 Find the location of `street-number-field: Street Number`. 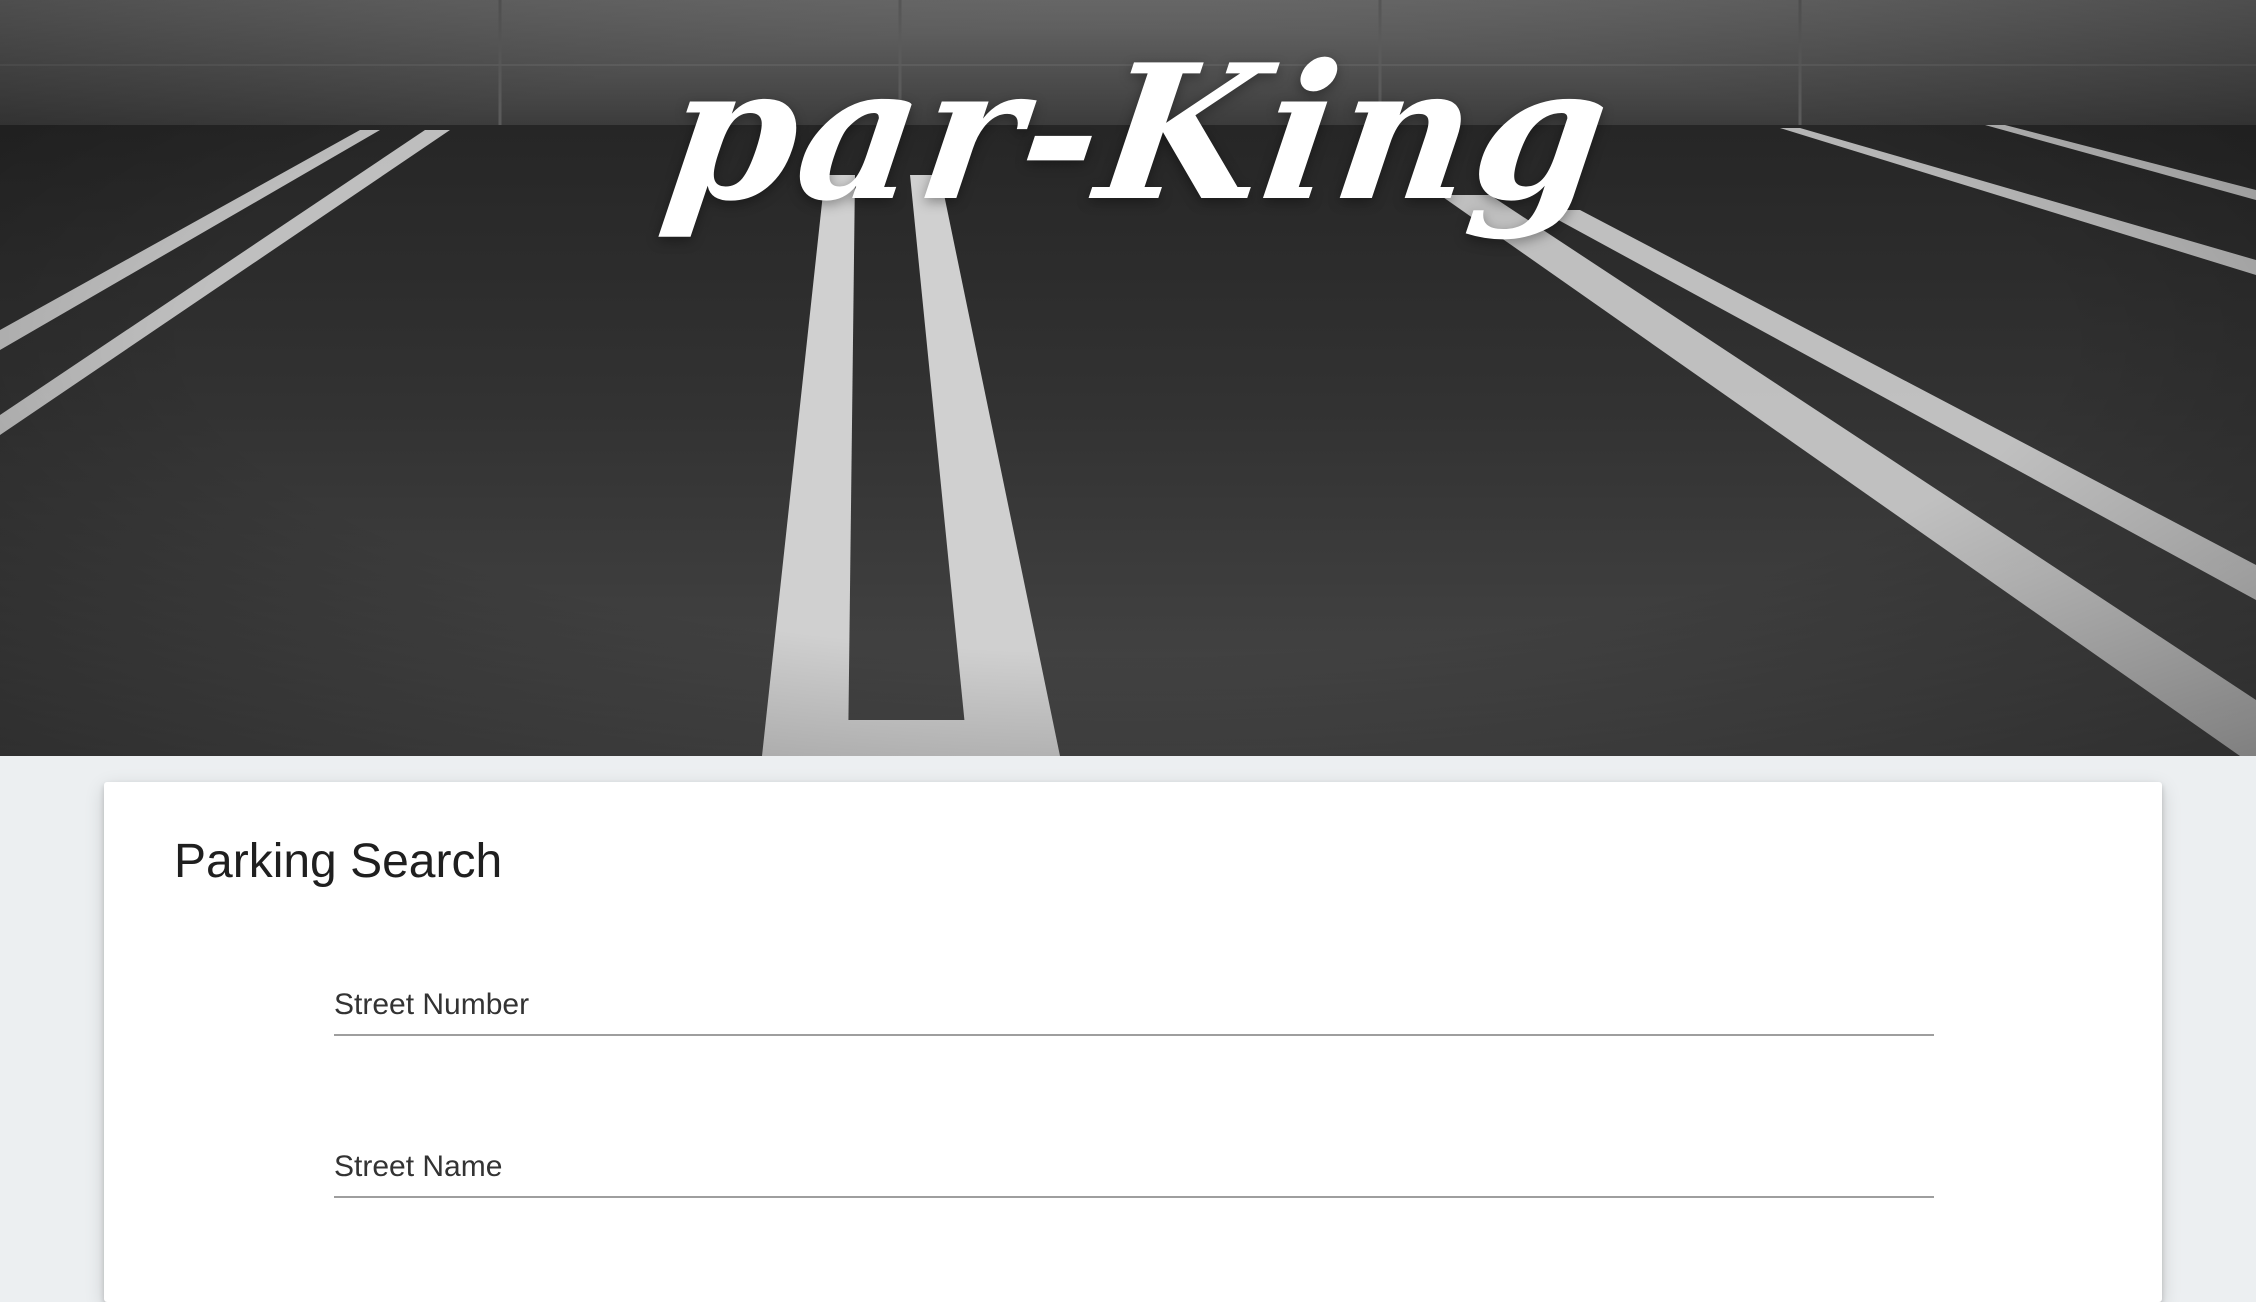

street-number-field: Street Number is located at coordinates (1136, 995).